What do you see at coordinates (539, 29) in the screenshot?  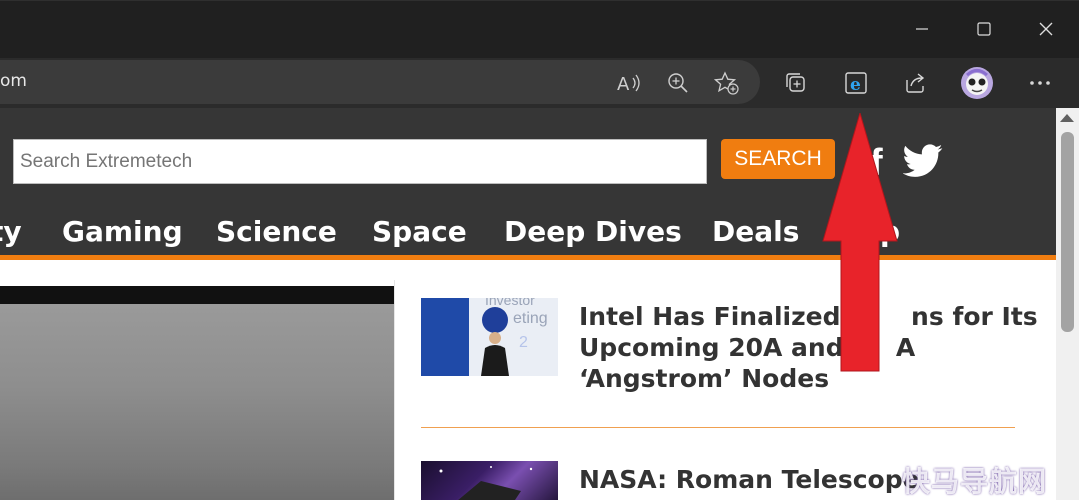 I see `title-bar` at bounding box center [539, 29].